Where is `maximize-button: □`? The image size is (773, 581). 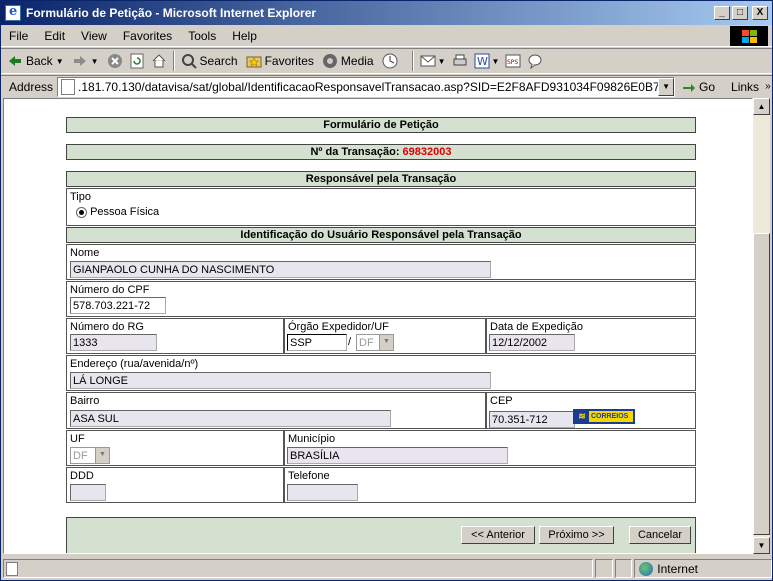
maximize-button: □ is located at coordinates (740, 13).